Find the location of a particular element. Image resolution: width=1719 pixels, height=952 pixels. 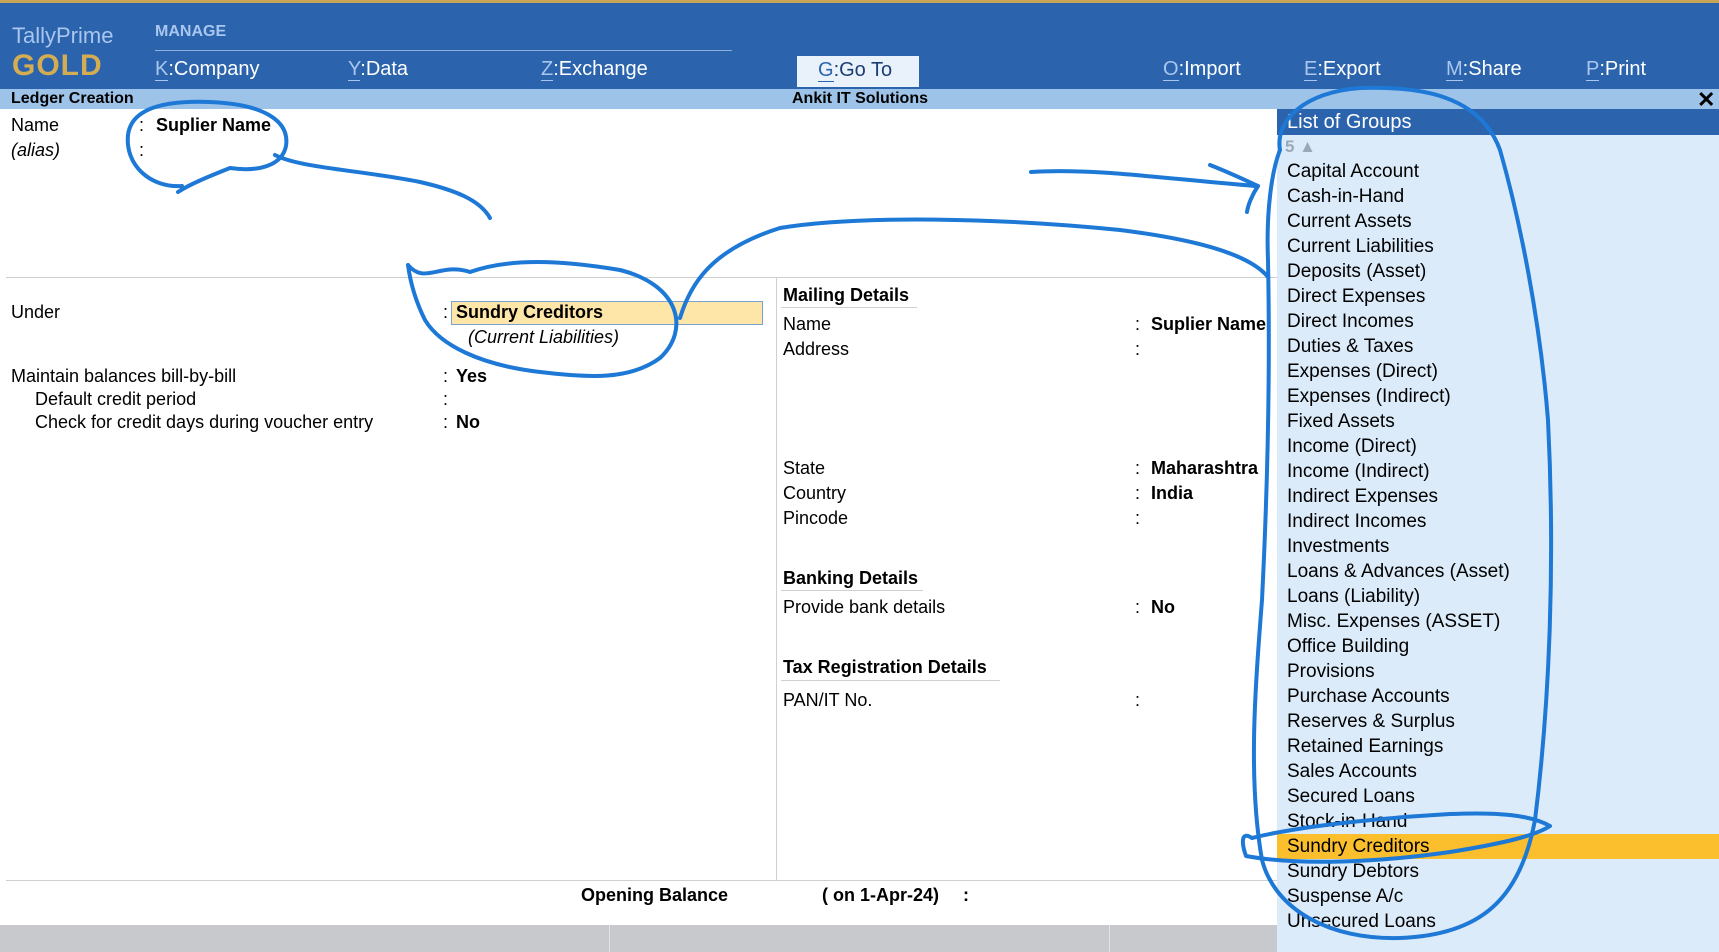

opening-balance-date: ( on 1-Apr-24) is located at coordinates (880, 895).